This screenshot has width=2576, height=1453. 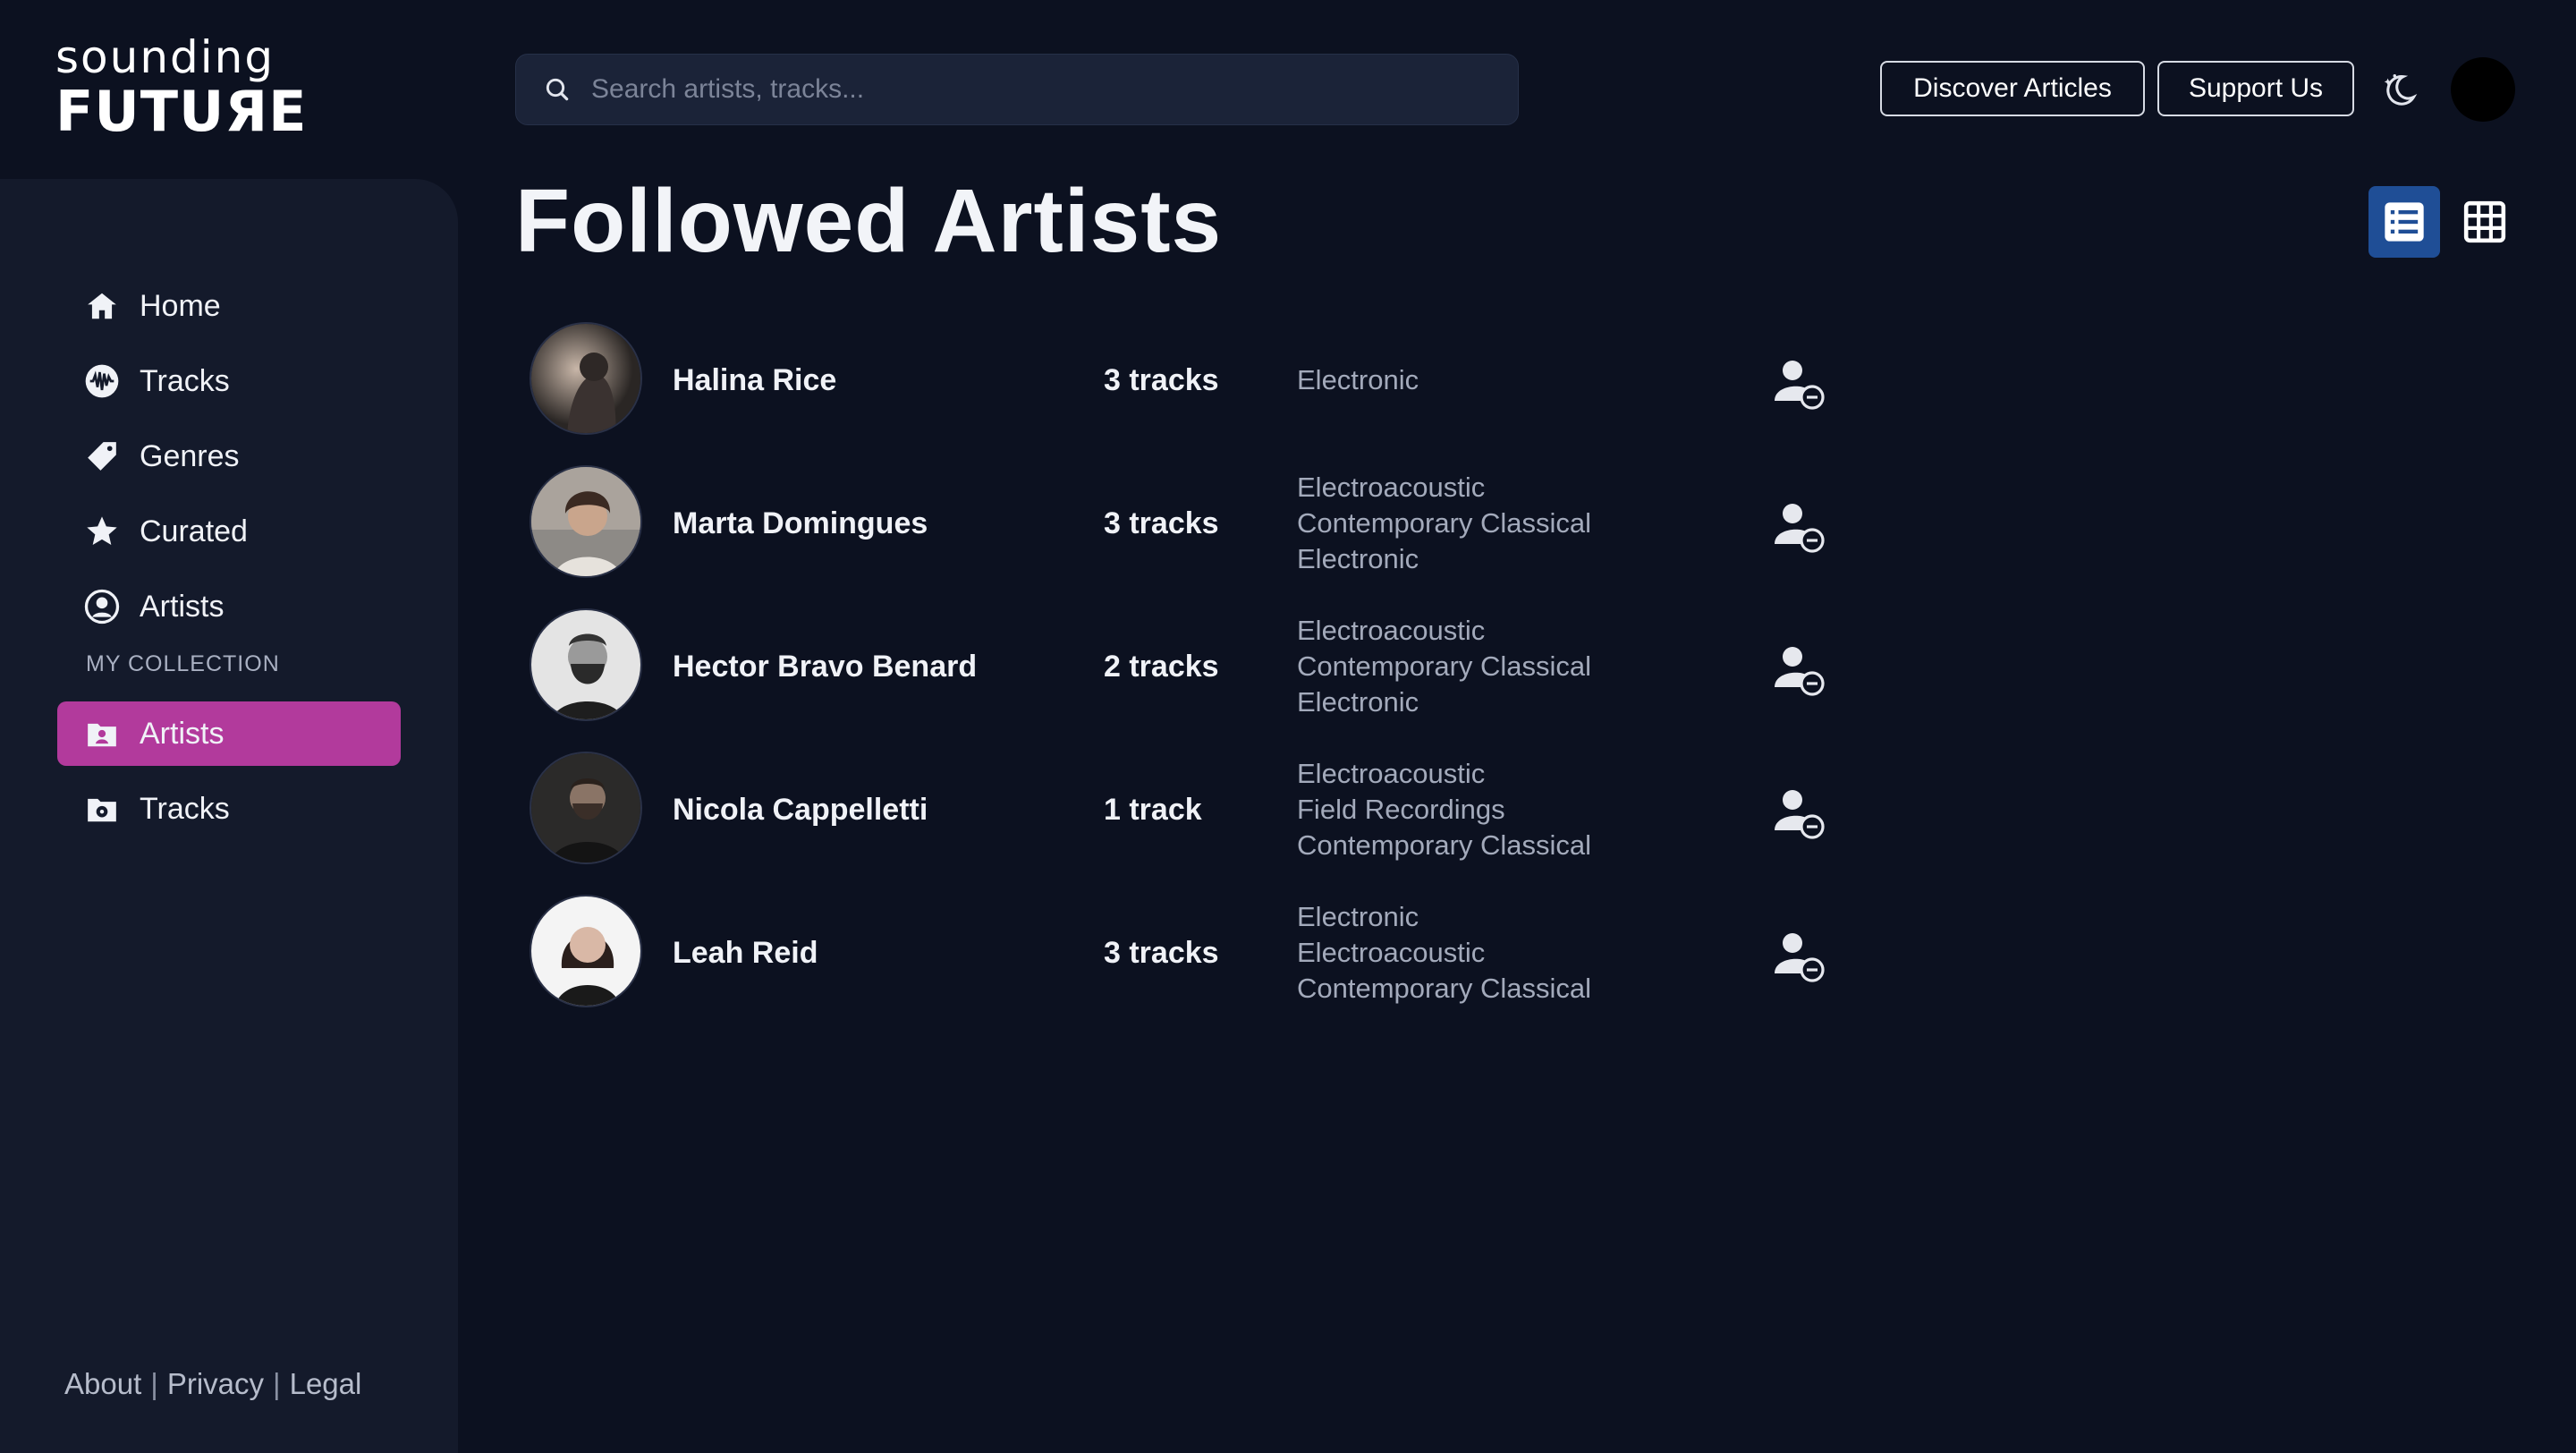 What do you see at coordinates (194, 531) in the screenshot?
I see `sidebar-item-label: Curated` at bounding box center [194, 531].